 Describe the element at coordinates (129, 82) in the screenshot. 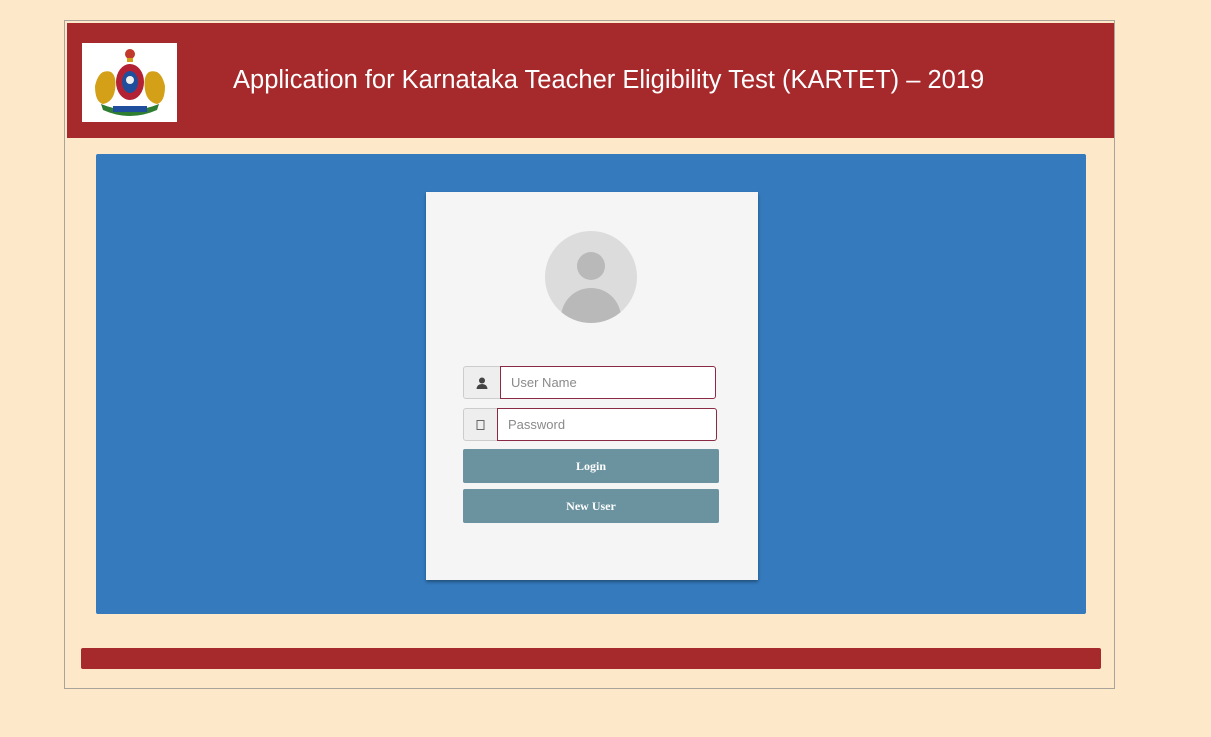

I see `karnataka-emblem-icon` at that location.